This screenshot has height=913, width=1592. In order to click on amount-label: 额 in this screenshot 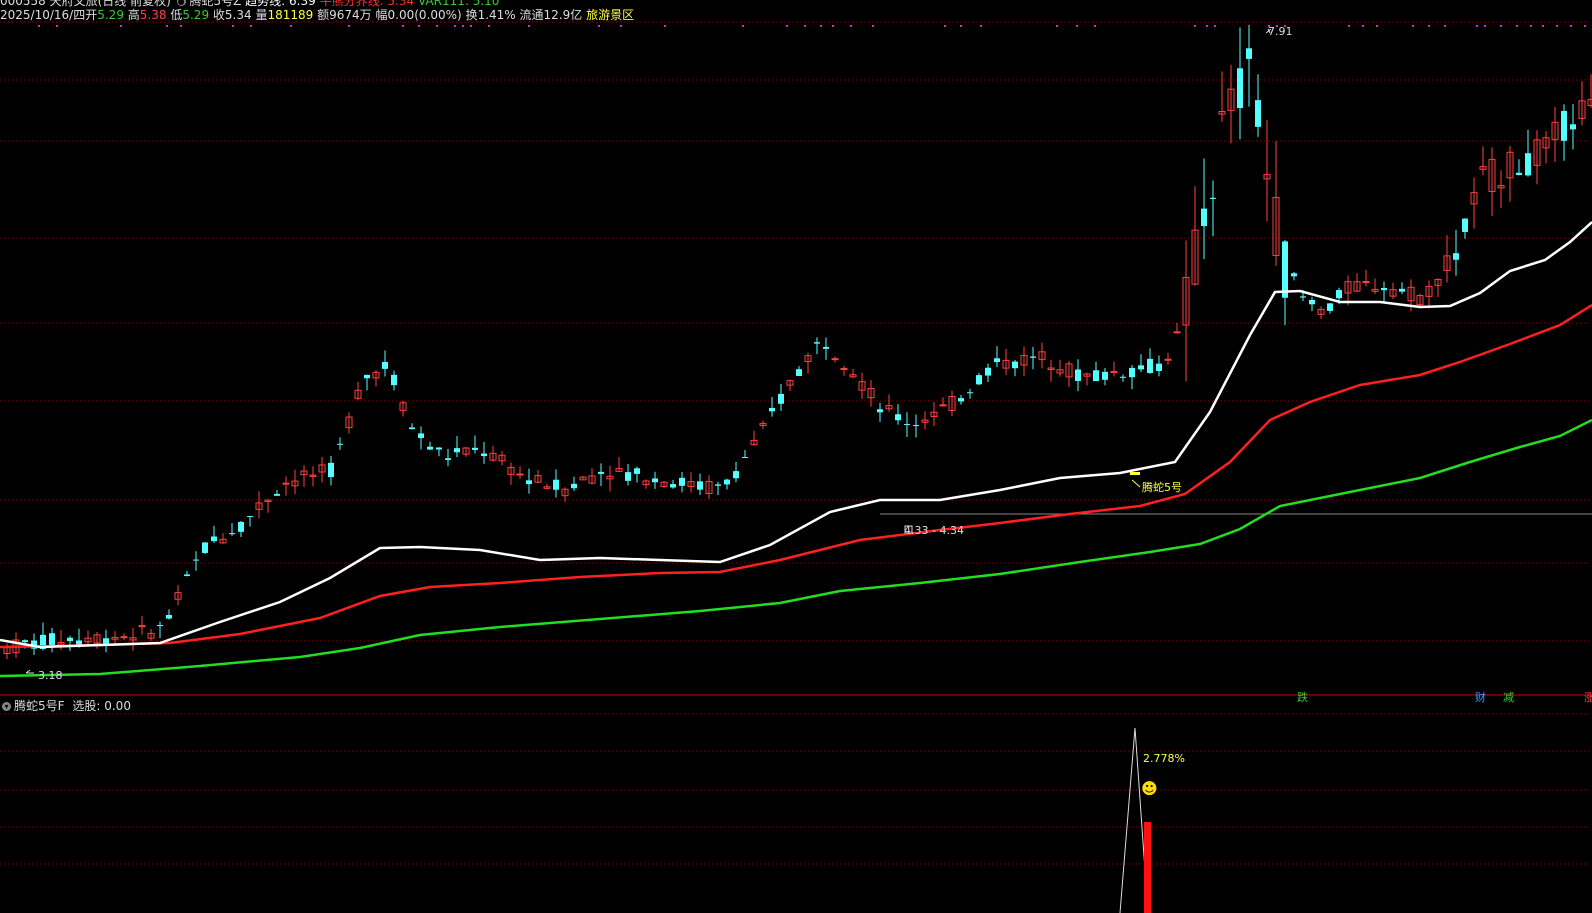, I will do `click(323, 15)`.